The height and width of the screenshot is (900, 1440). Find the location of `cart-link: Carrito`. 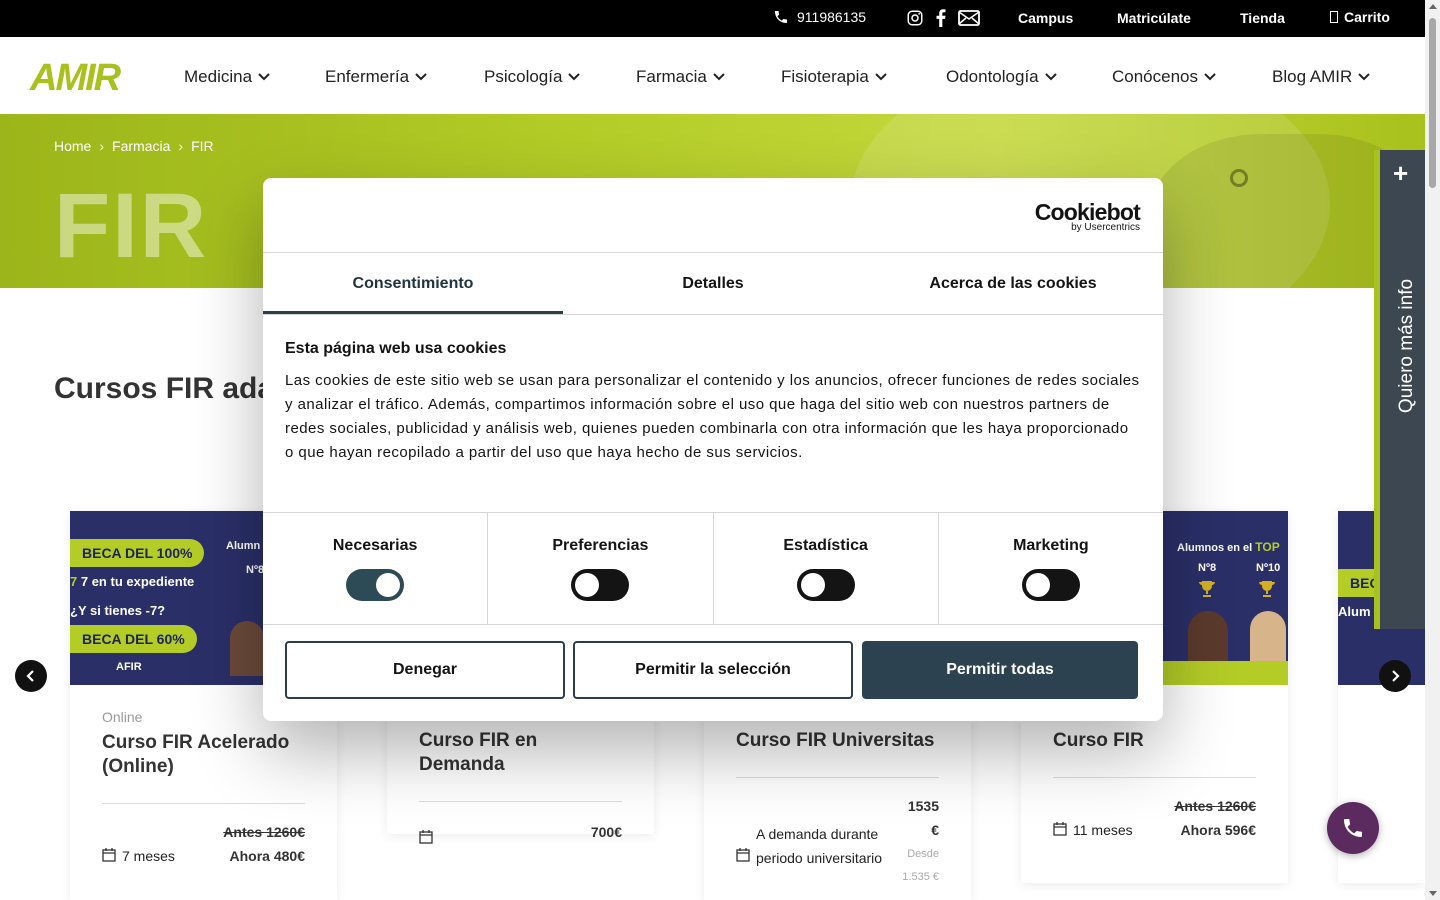

cart-link: Carrito is located at coordinates (1360, 17).